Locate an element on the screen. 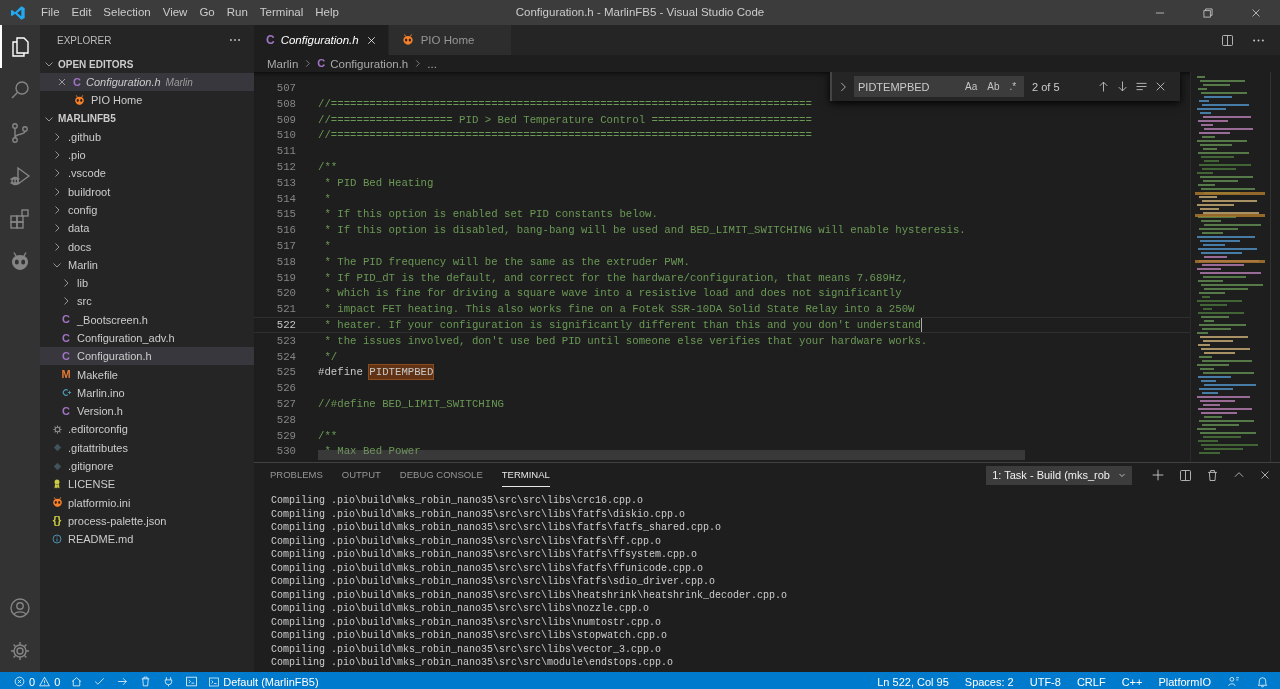  terminal-select: 1: Task - Build (mks_rob is located at coordinates (1059, 475).